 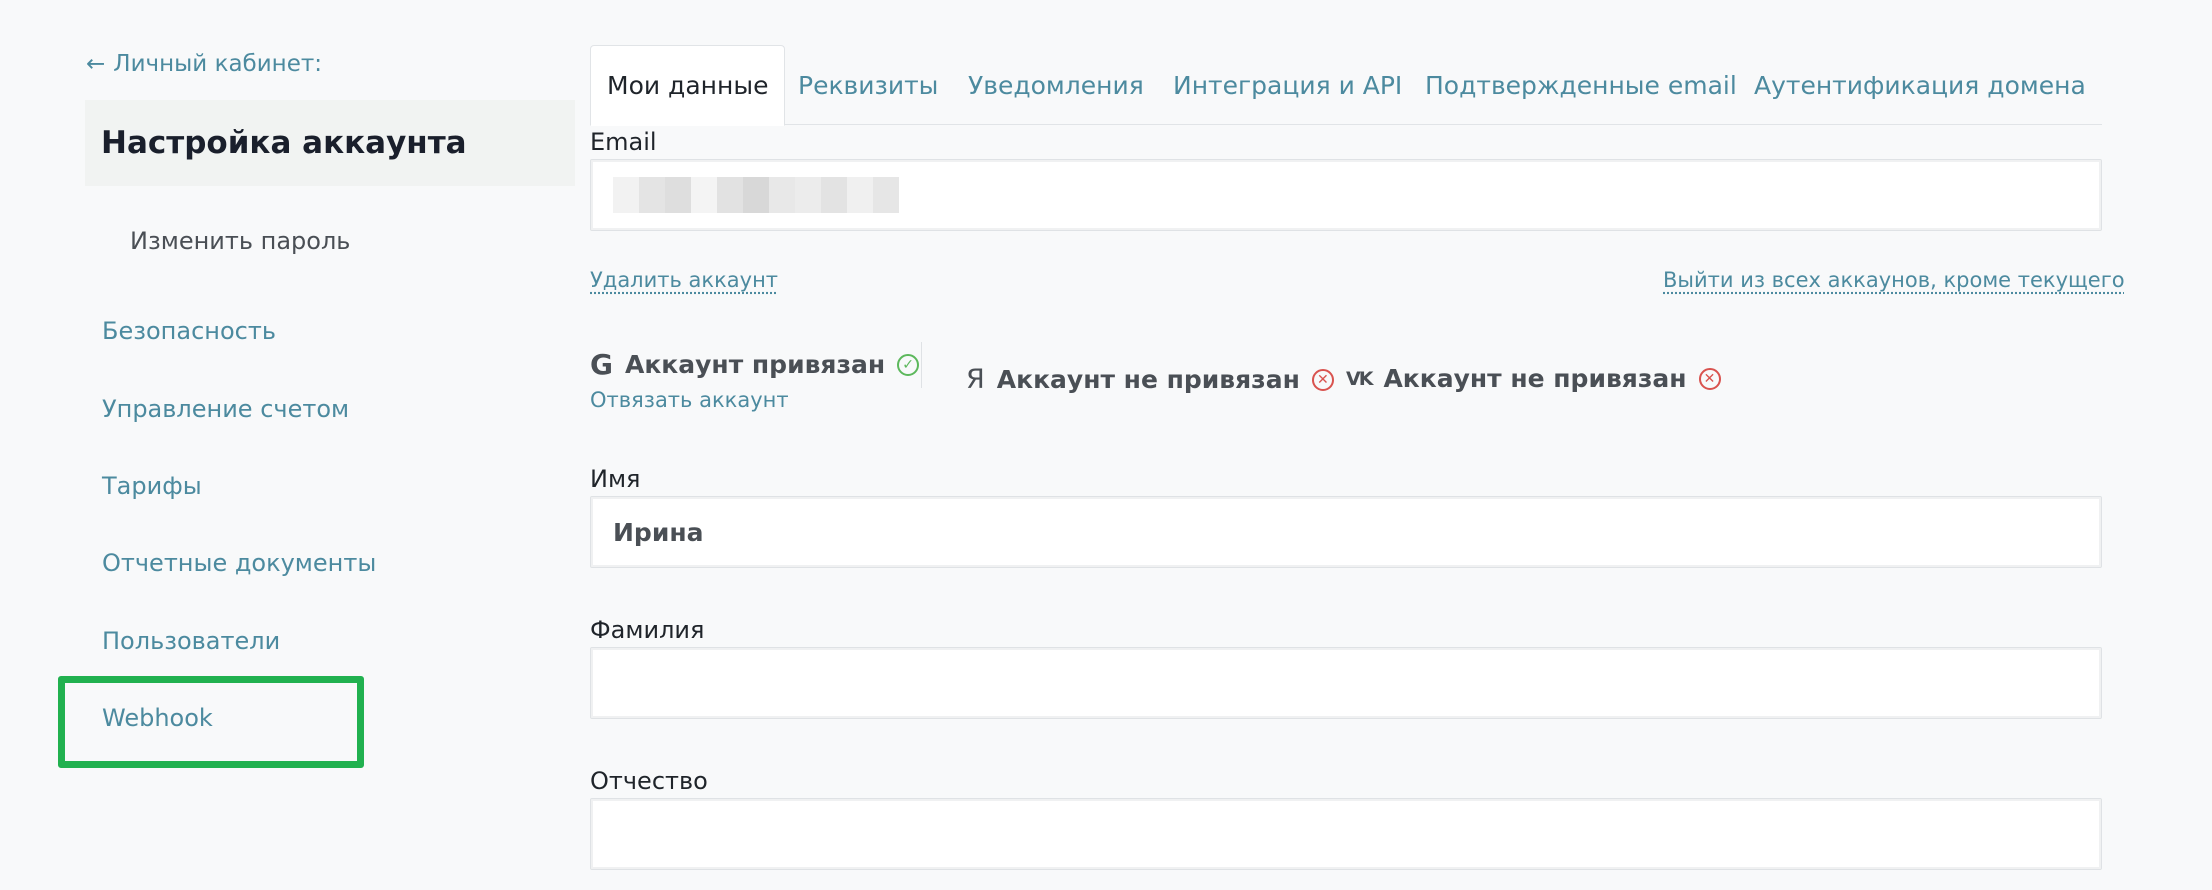 I want to click on last-name-label: Фамилия, so click(x=647, y=630).